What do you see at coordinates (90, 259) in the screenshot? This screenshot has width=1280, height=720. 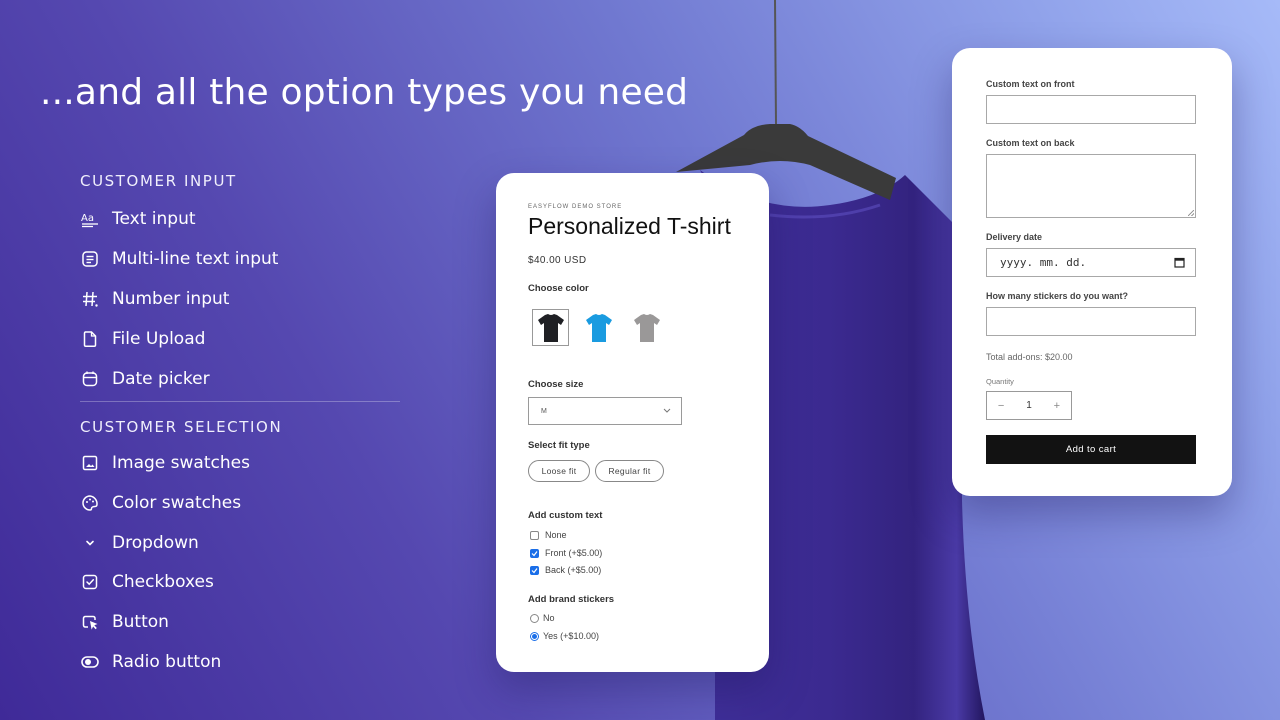 I see `multiline-text-icon` at bounding box center [90, 259].